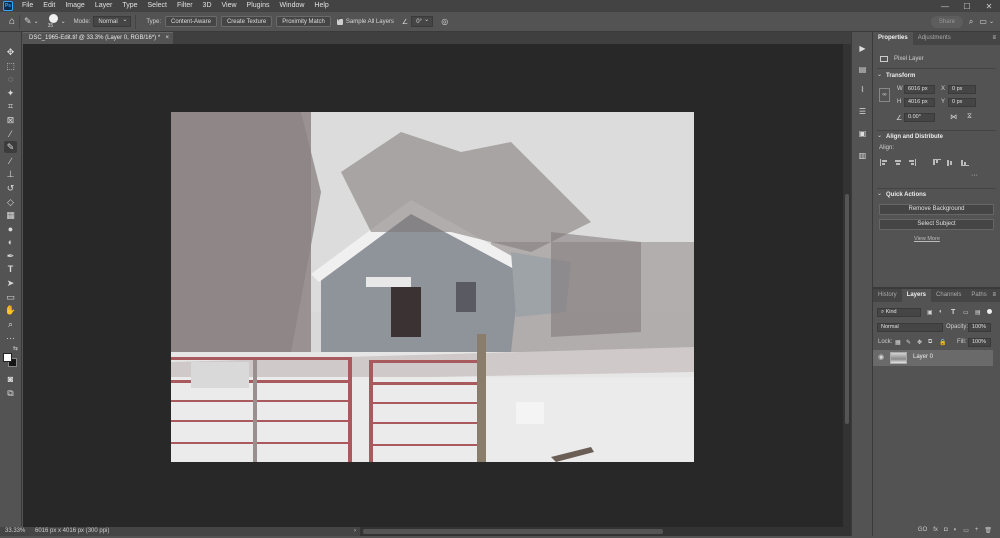  Describe the element at coordinates (946, 21) in the screenshot. I see `share-button: Share` at that location.